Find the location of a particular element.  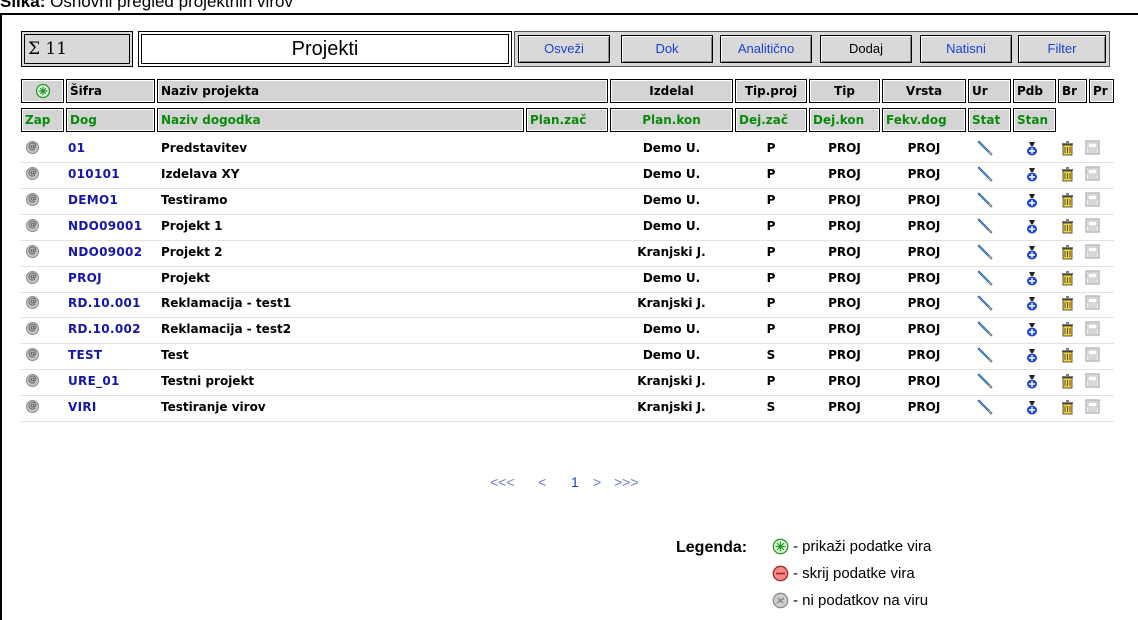

table-row: @ NDO09002 Projekt 2 Kranjski J. P PROJ PROJ is located at coordinates (567, 253).